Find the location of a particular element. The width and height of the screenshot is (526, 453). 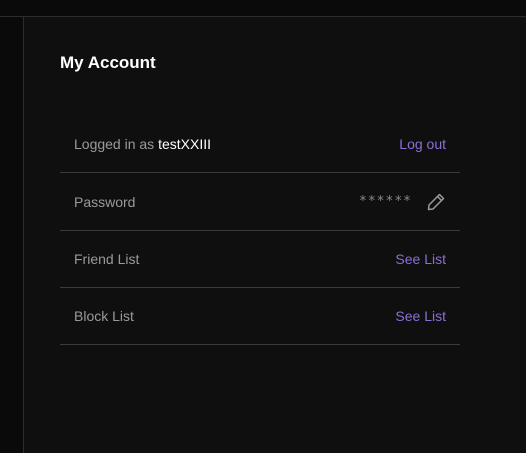

pencil-icon is located at coordinates (436, 202).